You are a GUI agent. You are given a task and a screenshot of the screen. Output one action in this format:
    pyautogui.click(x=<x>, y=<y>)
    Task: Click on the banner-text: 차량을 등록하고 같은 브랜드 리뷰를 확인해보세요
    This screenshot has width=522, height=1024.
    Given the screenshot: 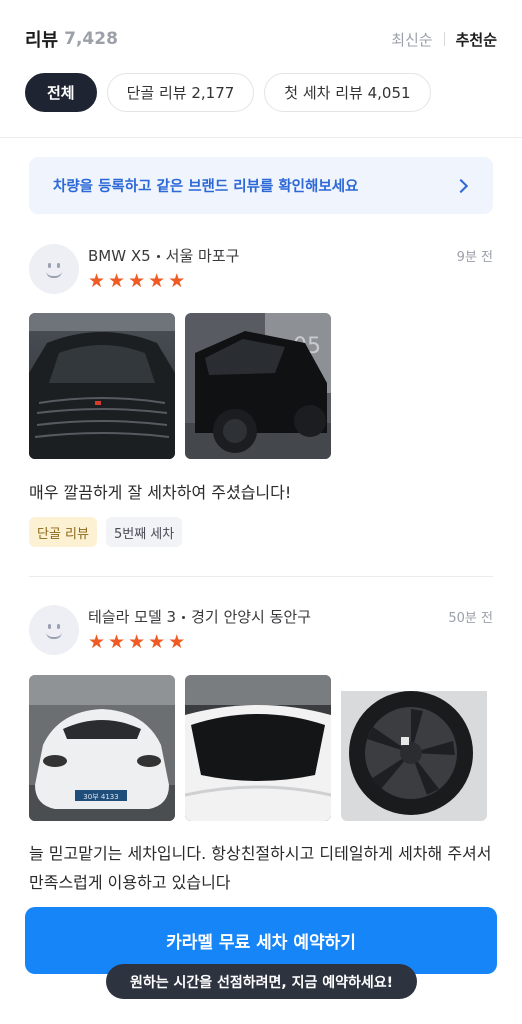 What is the action you would take?
    pyautogui.click(x=206, y=187)
    